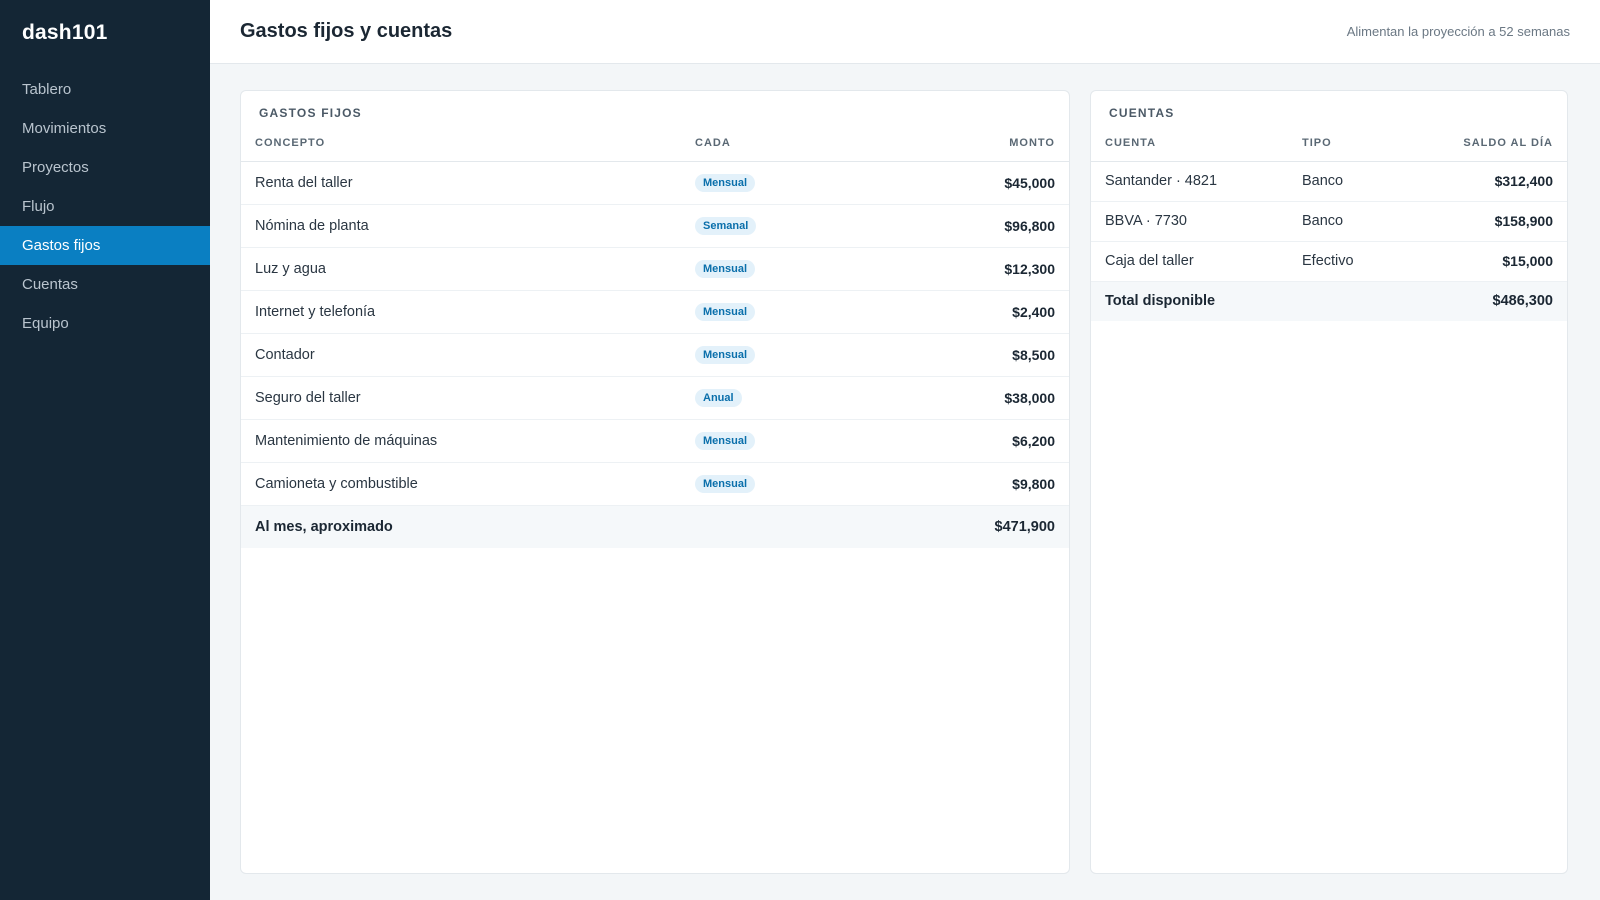 The height and width of the screenshot is (900, 1600). What do you see at coordinates (461, 312) in the screenshot?
I see `concept-cell: Internet y telefonía` at bounding box center [461, 312].